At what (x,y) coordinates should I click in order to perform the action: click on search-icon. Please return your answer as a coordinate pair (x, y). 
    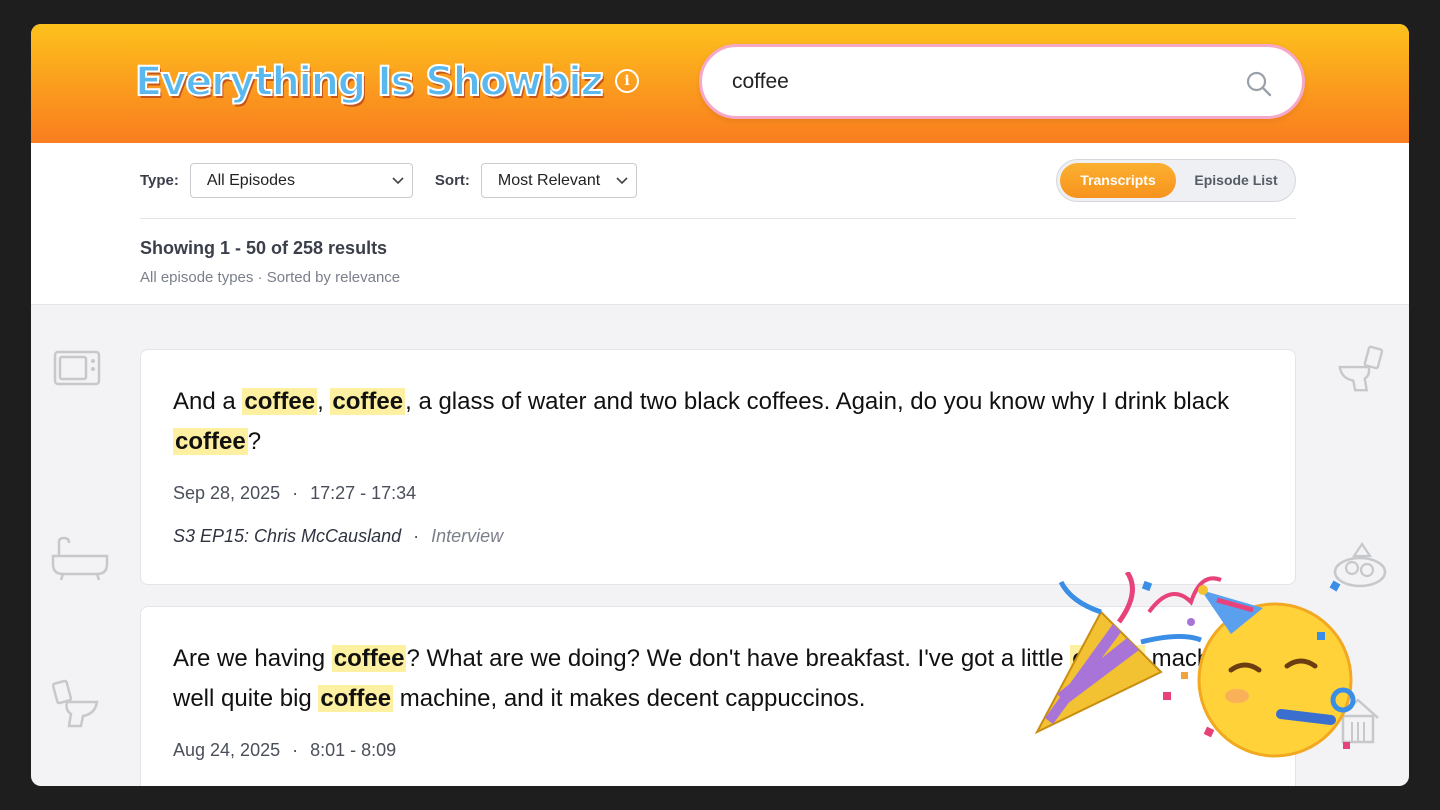
    Looking at the image, I should click on (1259, 84).